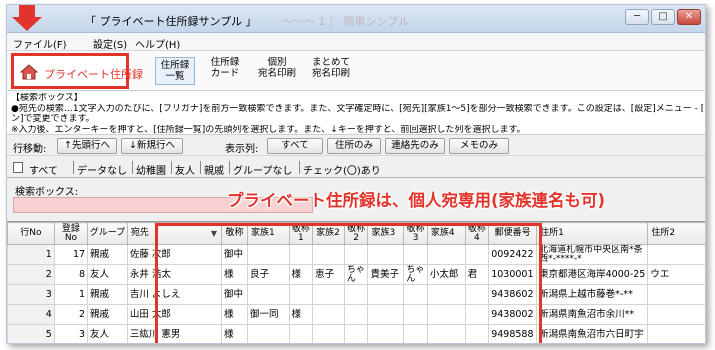  Describe the element at coordinates (225, 68) in the screenshot. I see `address-card-button: 住所録 カード` at that location.